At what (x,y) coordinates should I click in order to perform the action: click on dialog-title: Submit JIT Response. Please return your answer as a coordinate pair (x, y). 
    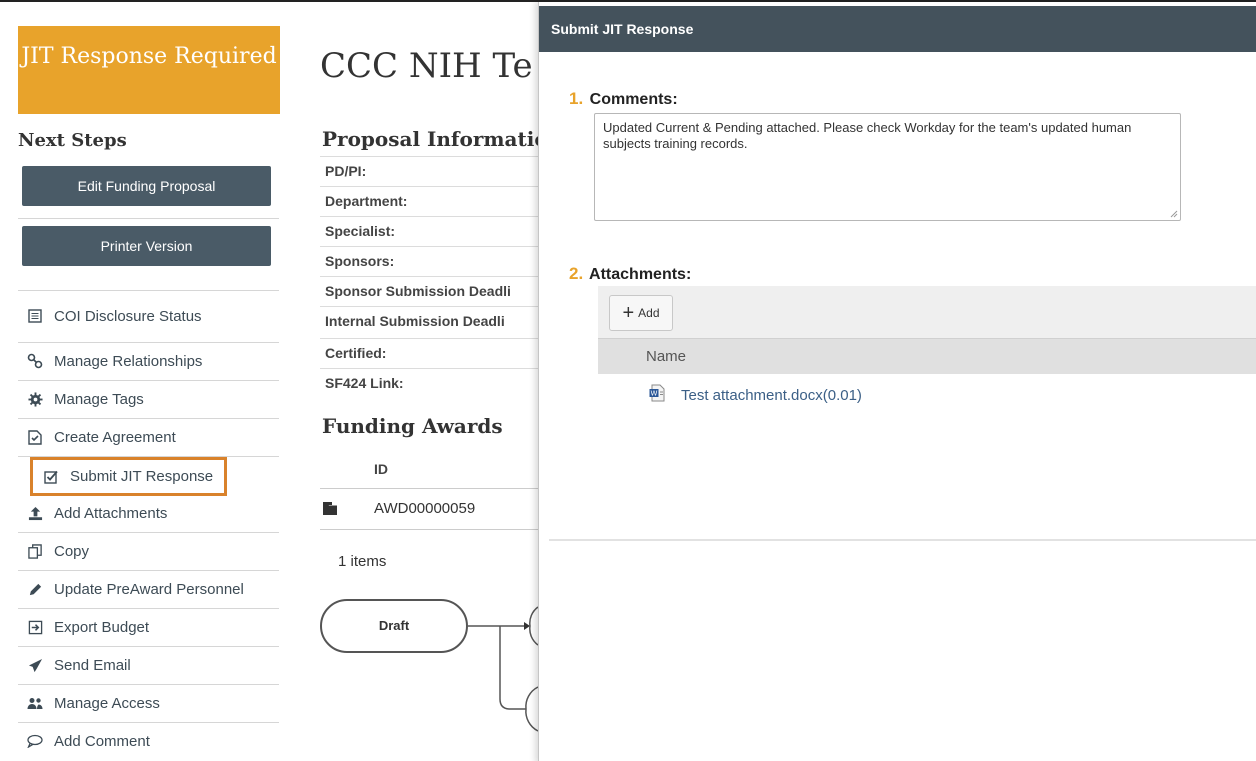
    Looking at the image, I should click on (897, 29).